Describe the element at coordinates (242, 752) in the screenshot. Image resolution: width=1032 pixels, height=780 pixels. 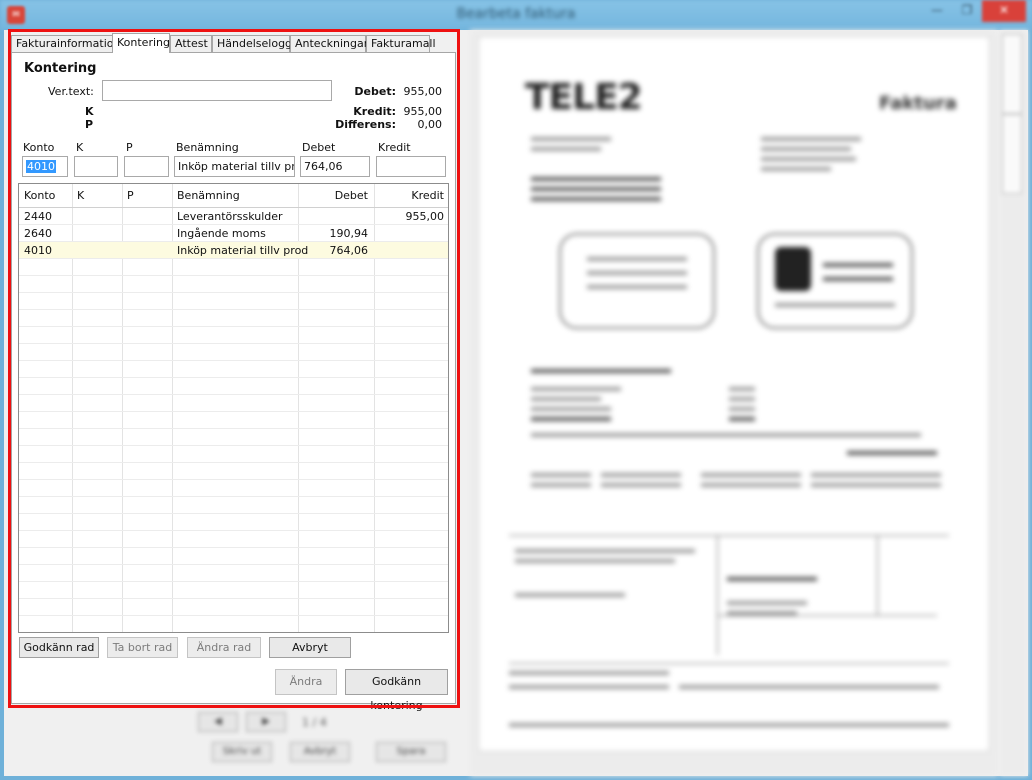
I see `print-button: Skriv ut` at that location.